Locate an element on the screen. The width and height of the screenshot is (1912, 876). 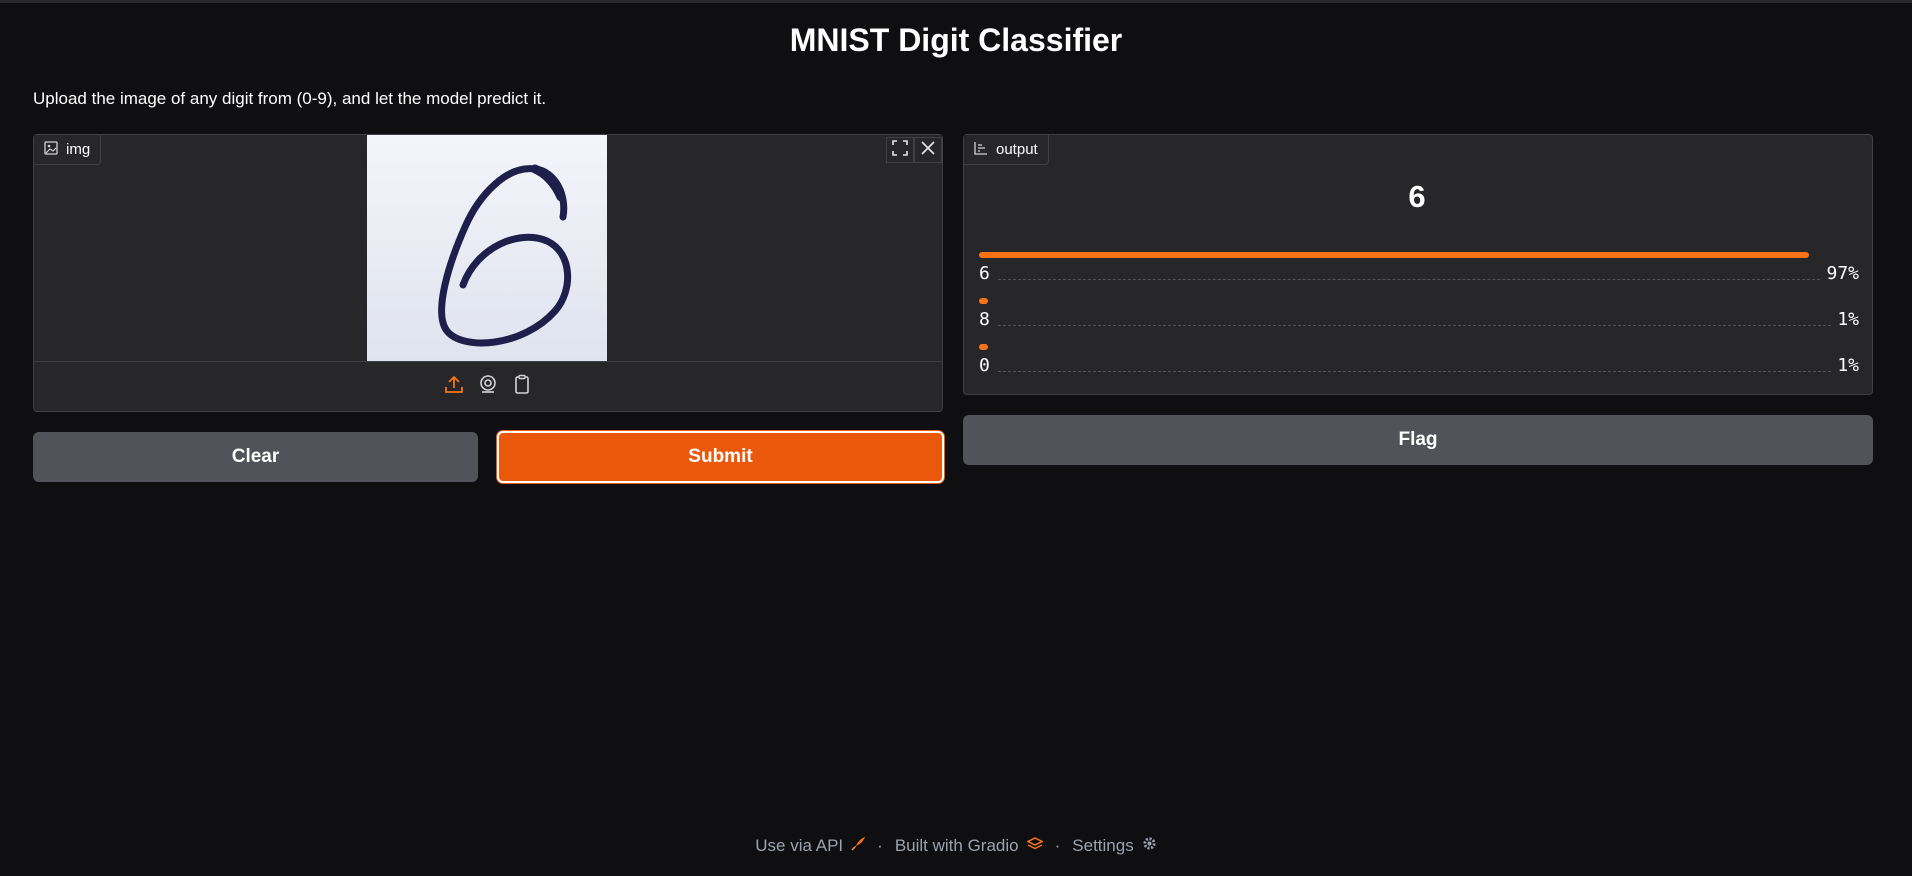
fullscreen-icon is located at coordinates (900, 150).